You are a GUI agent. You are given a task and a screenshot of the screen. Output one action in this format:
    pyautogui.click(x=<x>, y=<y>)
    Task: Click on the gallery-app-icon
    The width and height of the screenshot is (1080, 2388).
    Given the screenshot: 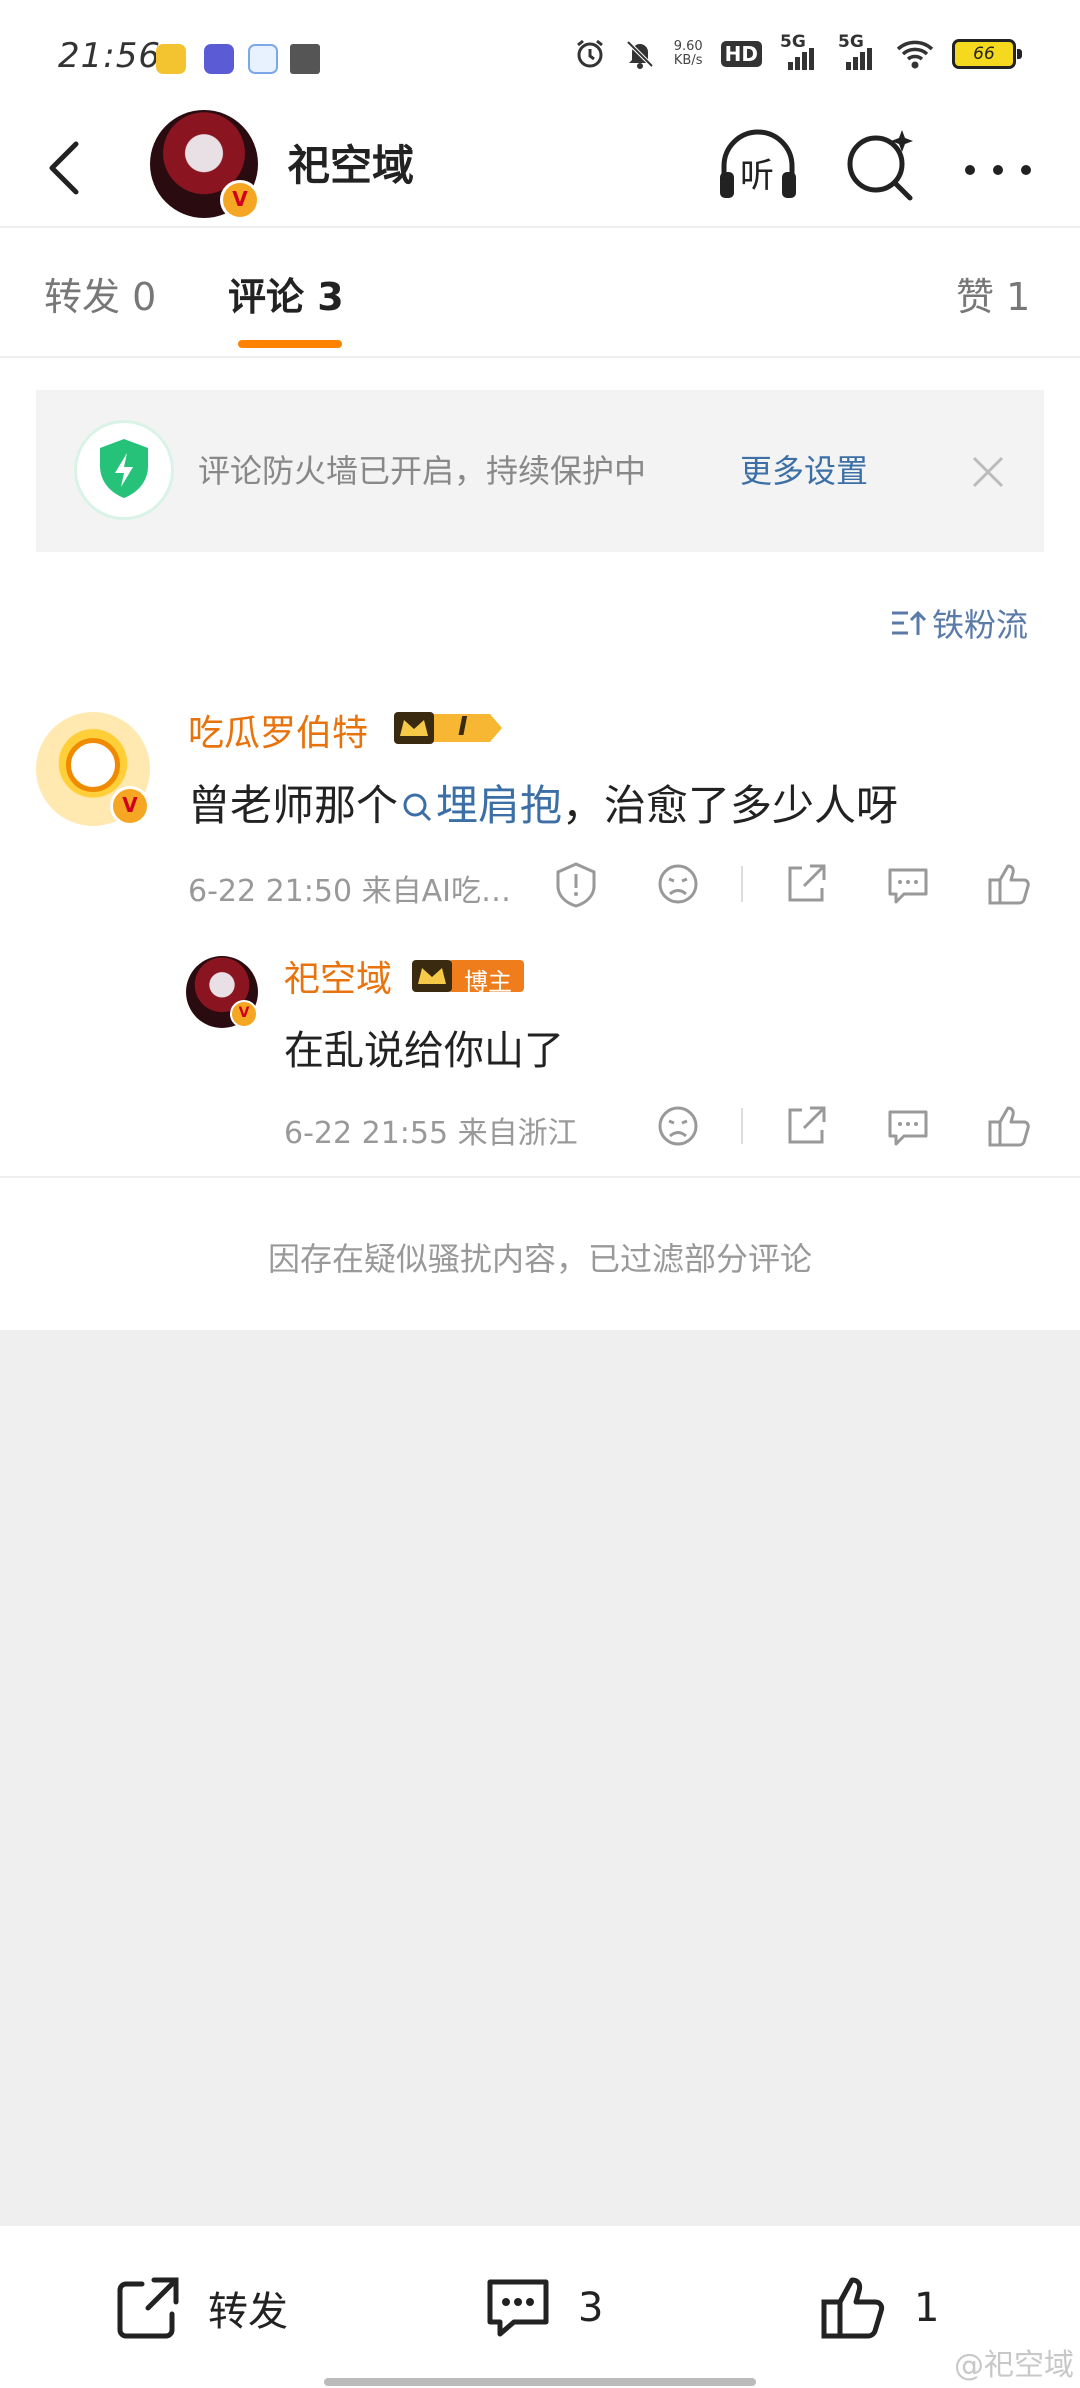 What is the action you would take?
    pyautogui.click(x=305, y=59)
    